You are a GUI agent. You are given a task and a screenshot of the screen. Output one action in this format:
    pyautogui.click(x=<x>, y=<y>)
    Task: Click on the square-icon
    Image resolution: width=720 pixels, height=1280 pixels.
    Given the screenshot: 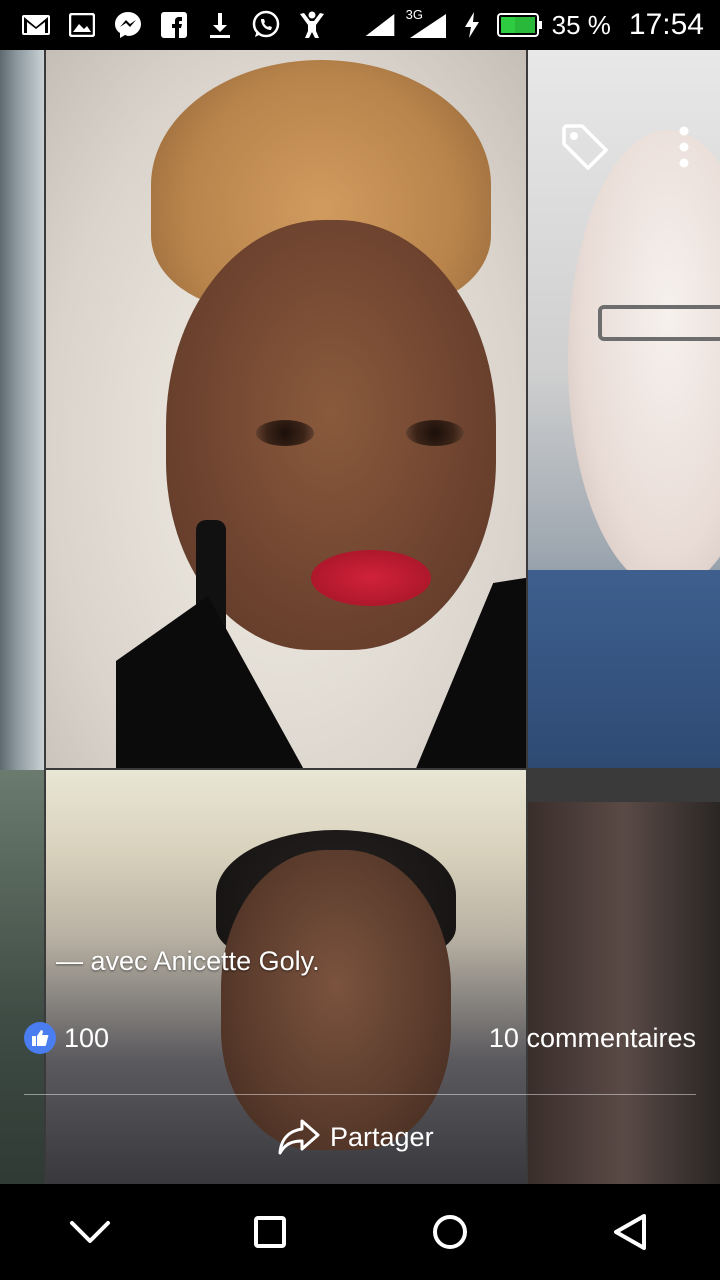 What is the action you would take?
    pyautogui.click(x=270, y=1232)
    